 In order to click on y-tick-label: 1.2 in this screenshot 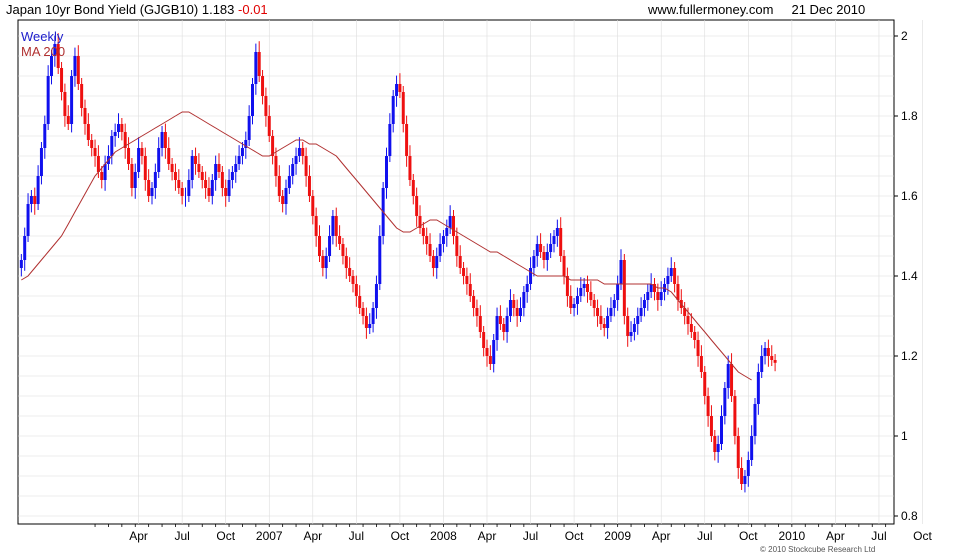, I will do `click(909, 356)`.